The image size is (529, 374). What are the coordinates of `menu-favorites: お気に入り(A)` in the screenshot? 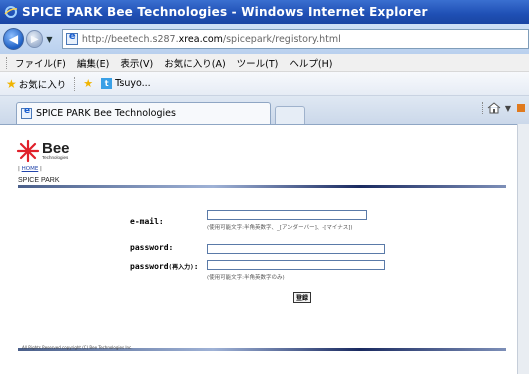 It's located at (194, 63).